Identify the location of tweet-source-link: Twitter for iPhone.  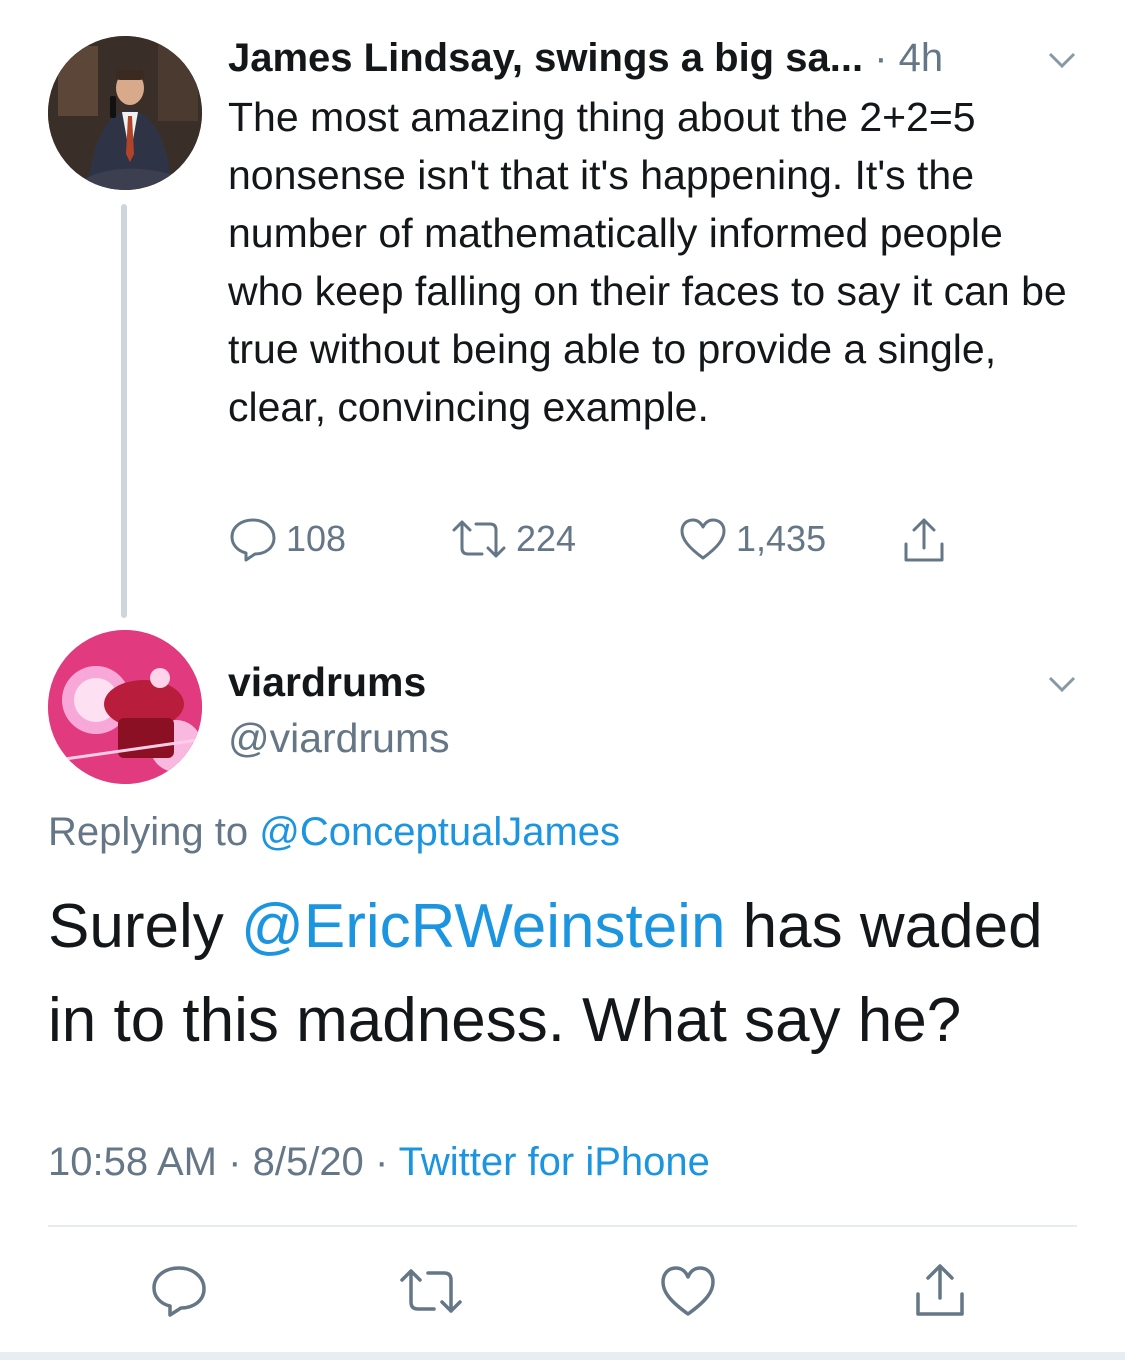
(554, 1162).